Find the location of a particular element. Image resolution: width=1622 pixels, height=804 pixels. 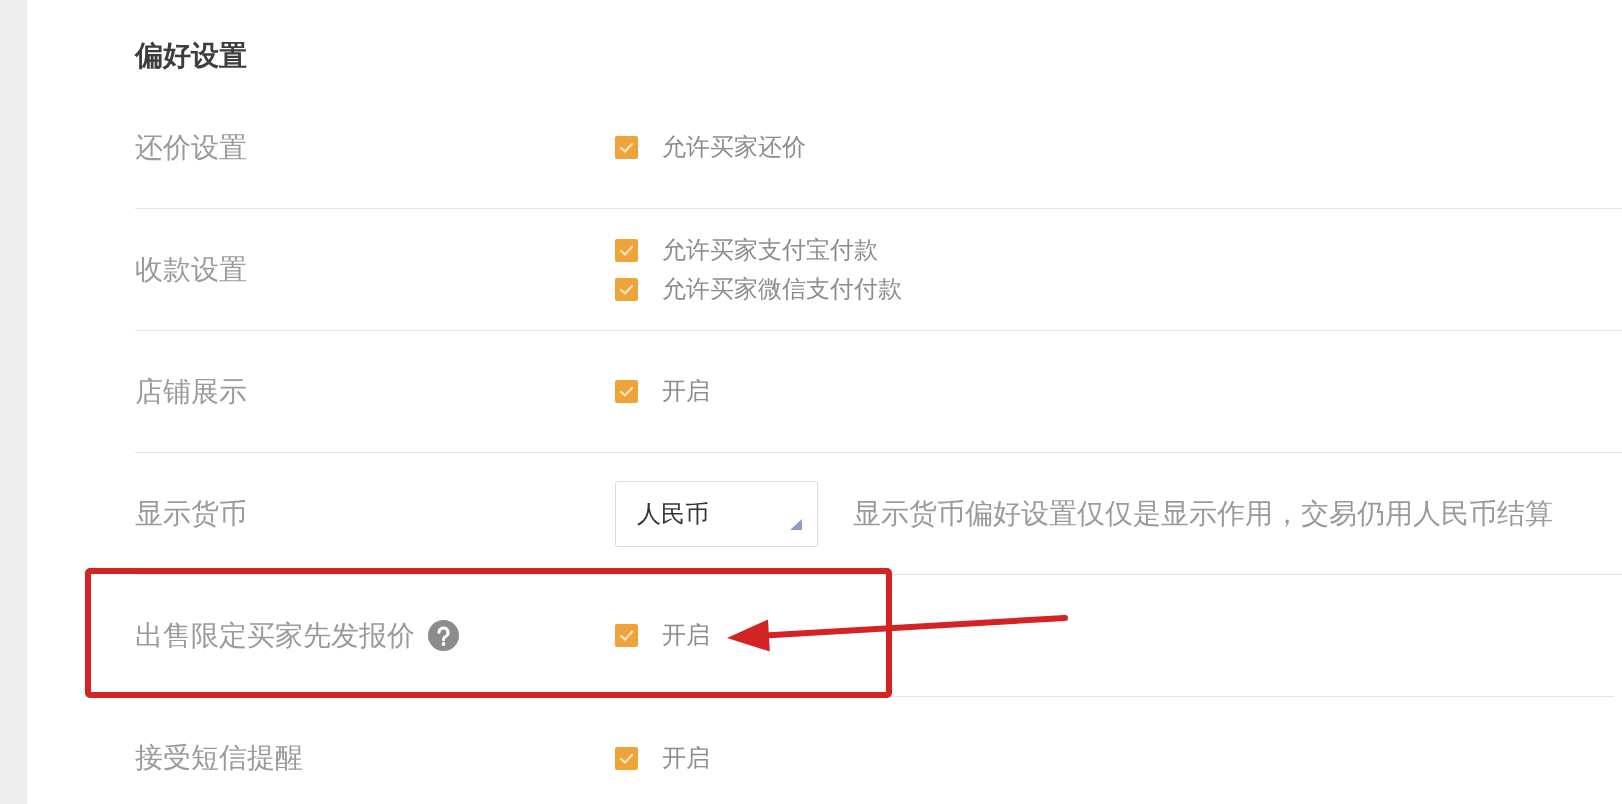

setting-label: 店铺展示 is located at coordinates (191, 391).